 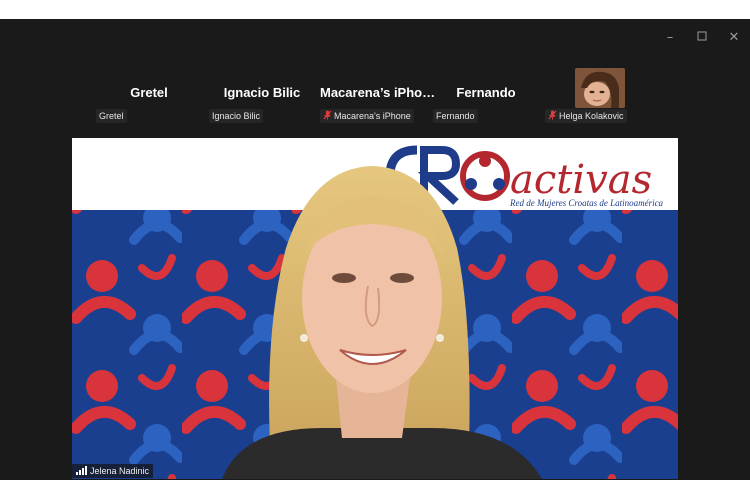 I want to click on participant-name: Fernando, so click(x=486, y=92).